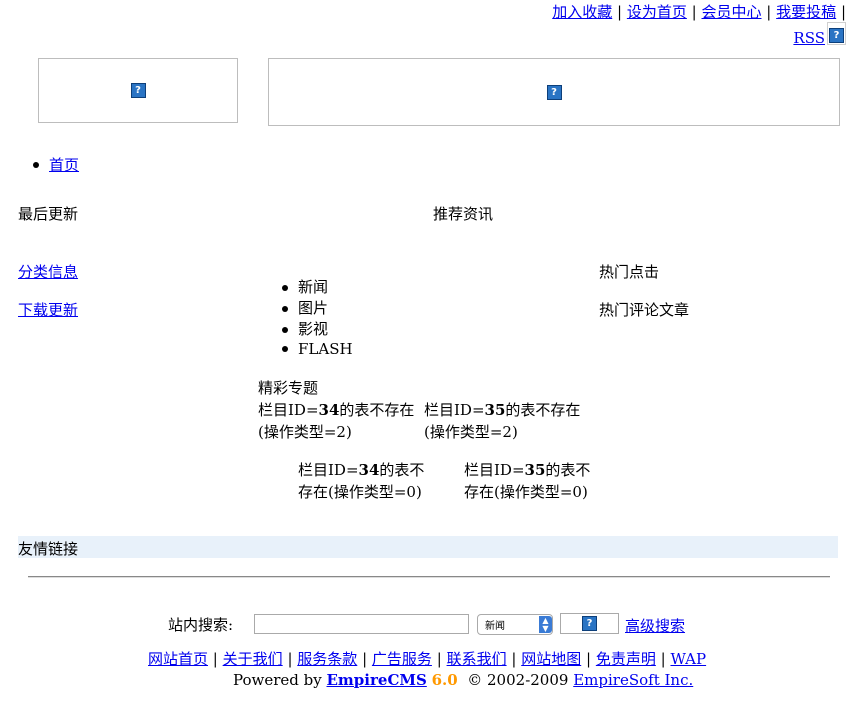  What do you see at coordinates (515, 624) in the screenshot?
I see `search-category-select: 新闻 ▲ ▼` at bounding box center [515, 624].